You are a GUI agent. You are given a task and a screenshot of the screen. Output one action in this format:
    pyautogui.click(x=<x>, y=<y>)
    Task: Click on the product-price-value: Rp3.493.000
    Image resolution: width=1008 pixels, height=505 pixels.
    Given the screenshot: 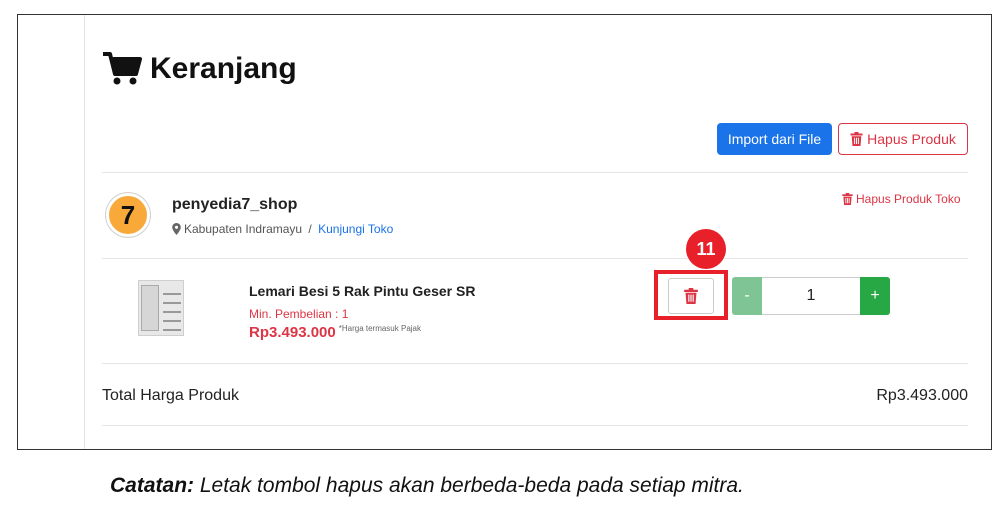 What is the action you would take?
    pyautogui.click(x=292, y=332)
    